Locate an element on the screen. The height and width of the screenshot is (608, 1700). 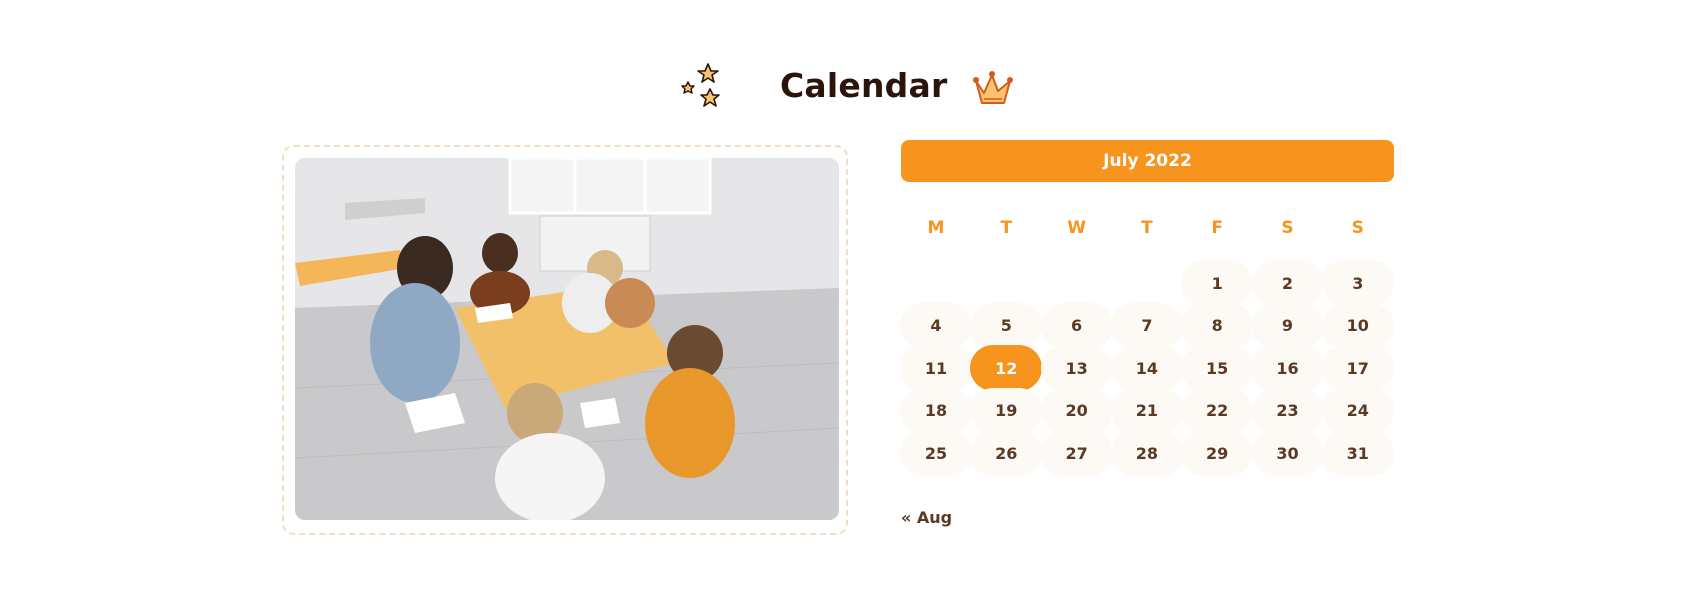
calendar-day: 21 is located at coordinates (1146, 410).